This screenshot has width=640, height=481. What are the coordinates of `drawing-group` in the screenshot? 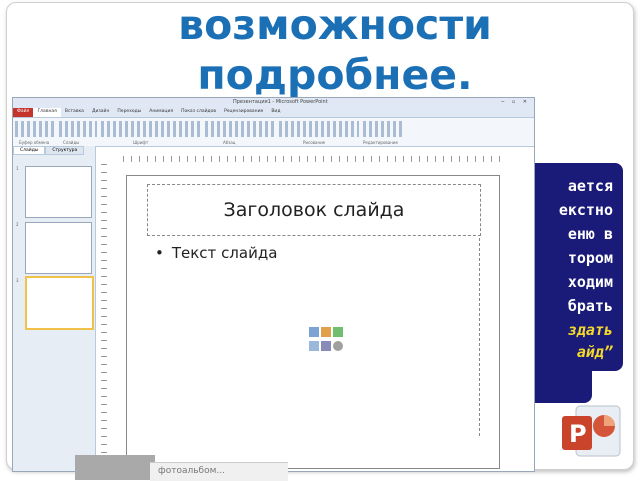 It's located at (319, 129).